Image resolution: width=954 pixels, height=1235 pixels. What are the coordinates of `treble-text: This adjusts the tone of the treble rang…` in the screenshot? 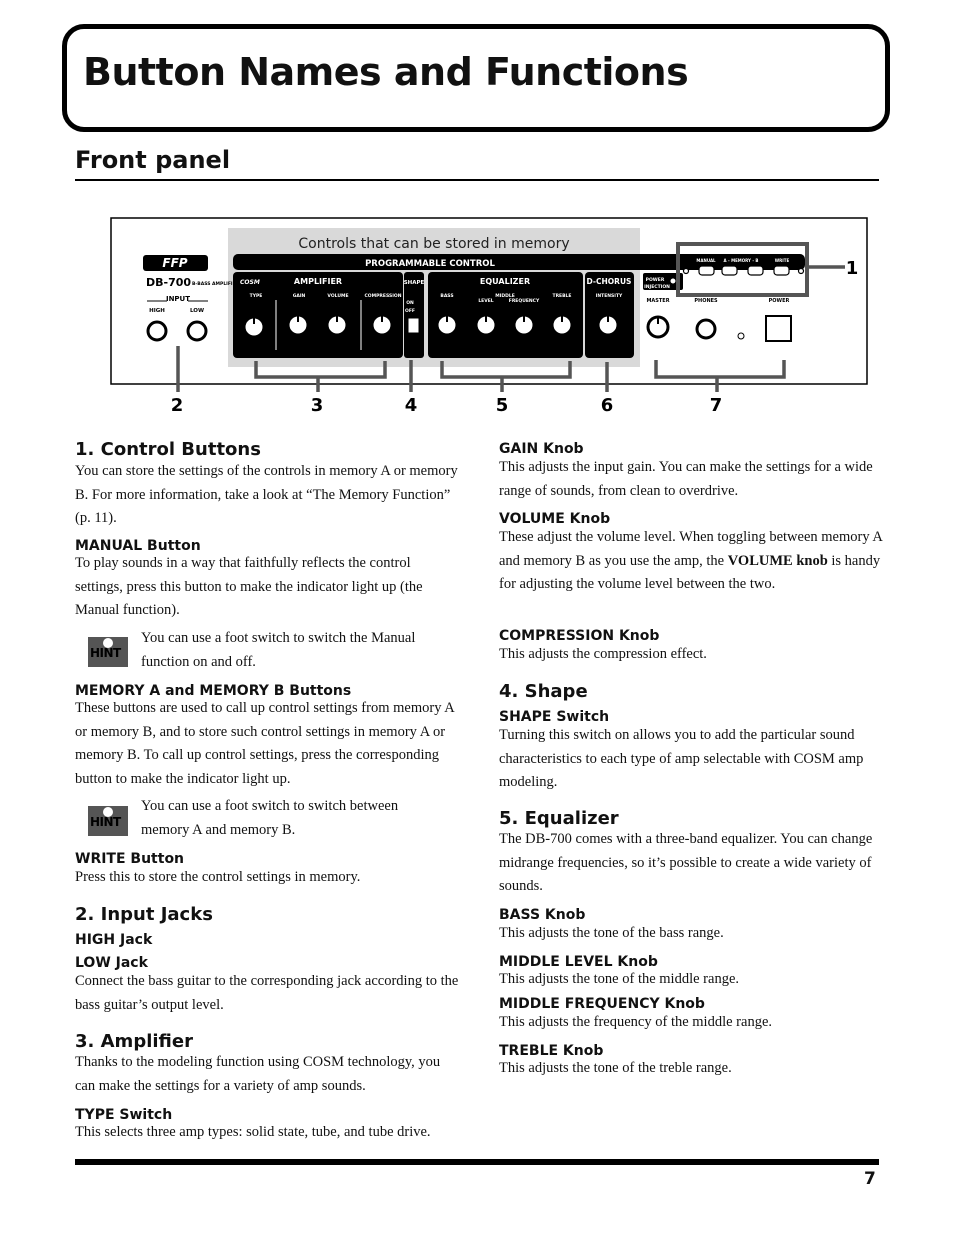 It's located at (615, 1068).